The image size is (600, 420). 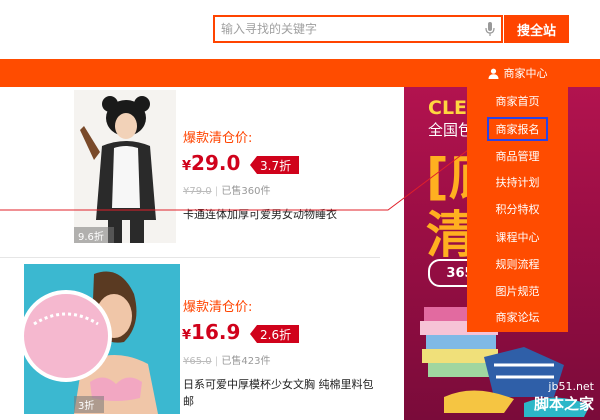 What do you see at coordinates (517, 182) in the screenshot?
I see `menu-item-support-plan: 扶持计划` at bounding box center [517, 182].